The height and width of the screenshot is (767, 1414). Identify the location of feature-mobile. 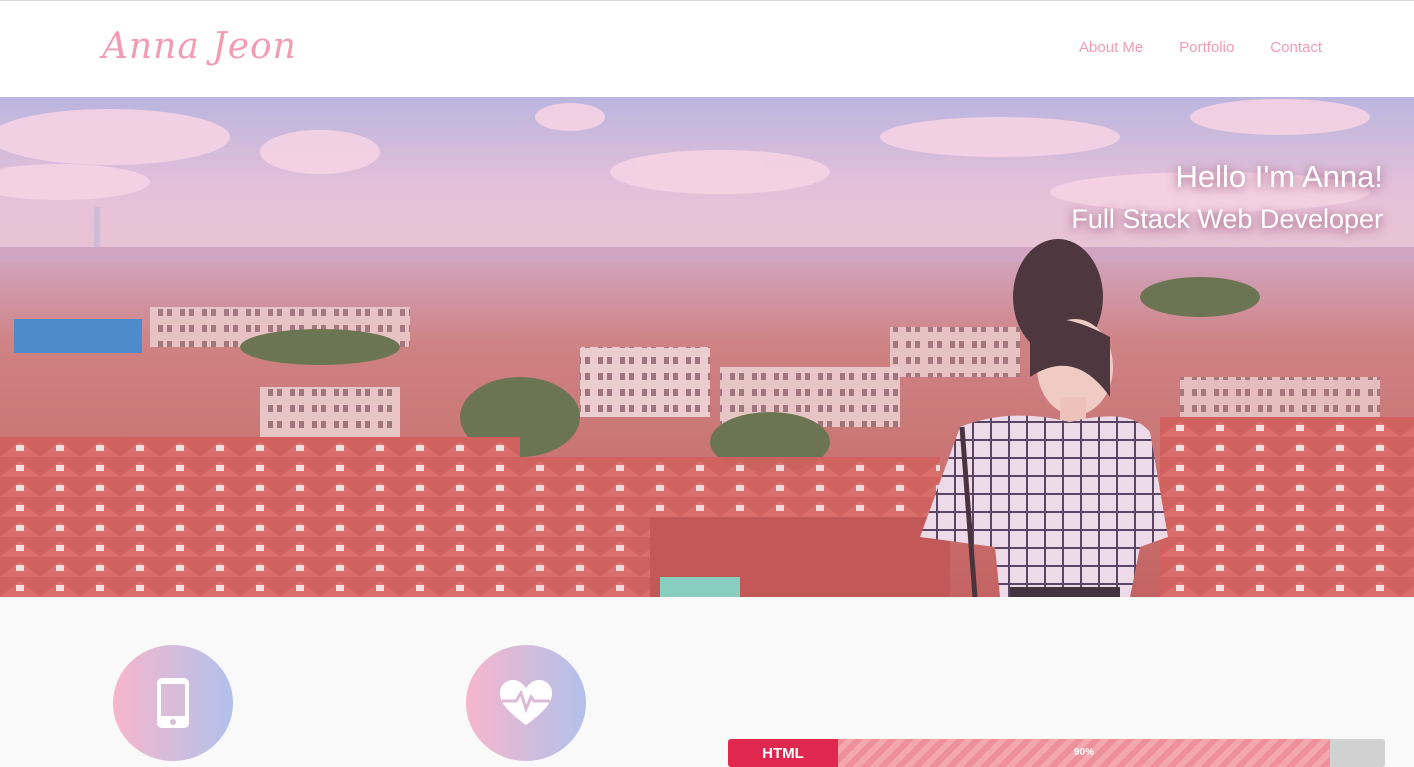
(173, 703).